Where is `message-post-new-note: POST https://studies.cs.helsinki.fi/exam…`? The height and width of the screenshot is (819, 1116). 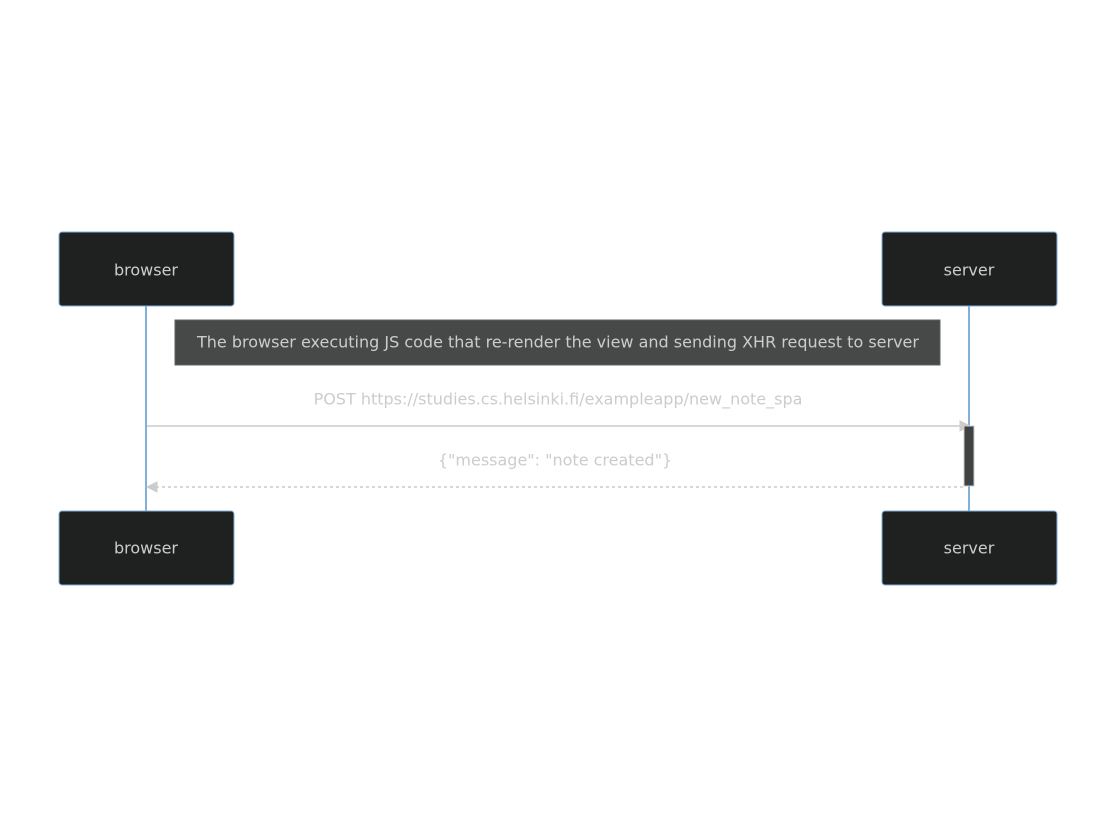 message-post-new-note: POST https://studies.cs.helsinki.fi/exam… is located at coordinates (559, 411).